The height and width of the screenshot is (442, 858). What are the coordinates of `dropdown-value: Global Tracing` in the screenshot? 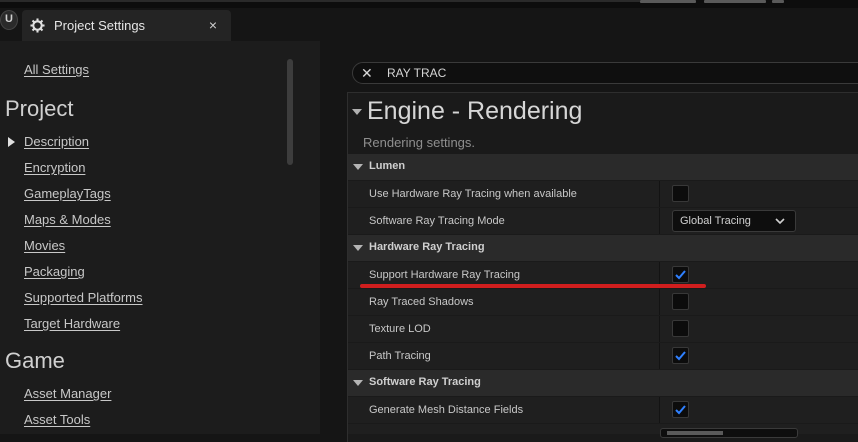 It's located at (715, 221).